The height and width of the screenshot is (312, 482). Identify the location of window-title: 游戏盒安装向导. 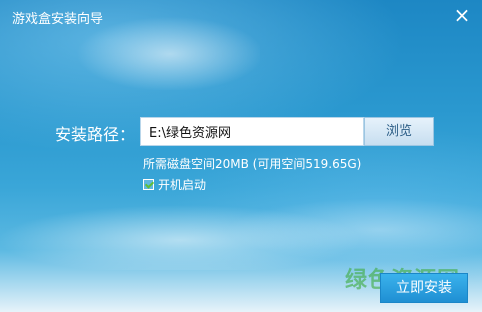
(58, 19).